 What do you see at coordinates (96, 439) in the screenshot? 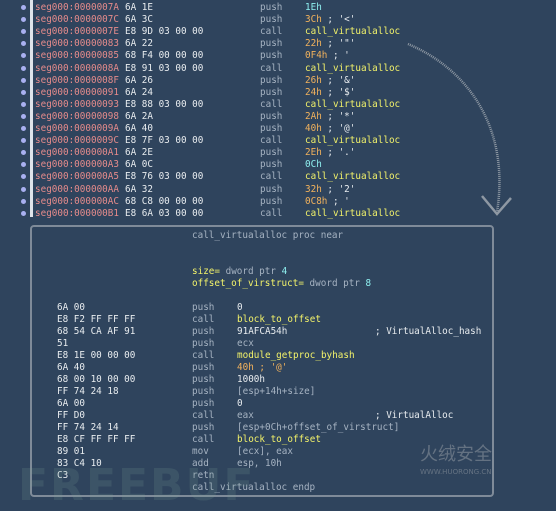
I see `opcode-bytes: E8 CF FF FF FF` at bounding box center [96, 439].